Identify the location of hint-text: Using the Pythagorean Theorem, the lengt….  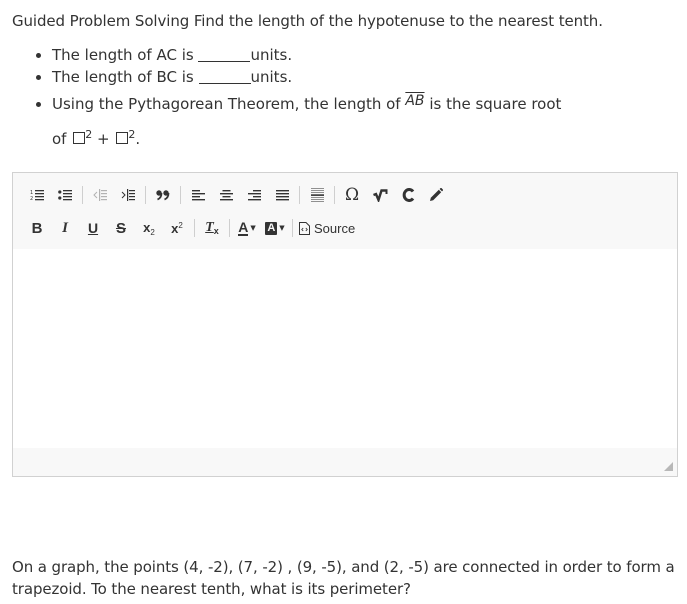
(229, 104).